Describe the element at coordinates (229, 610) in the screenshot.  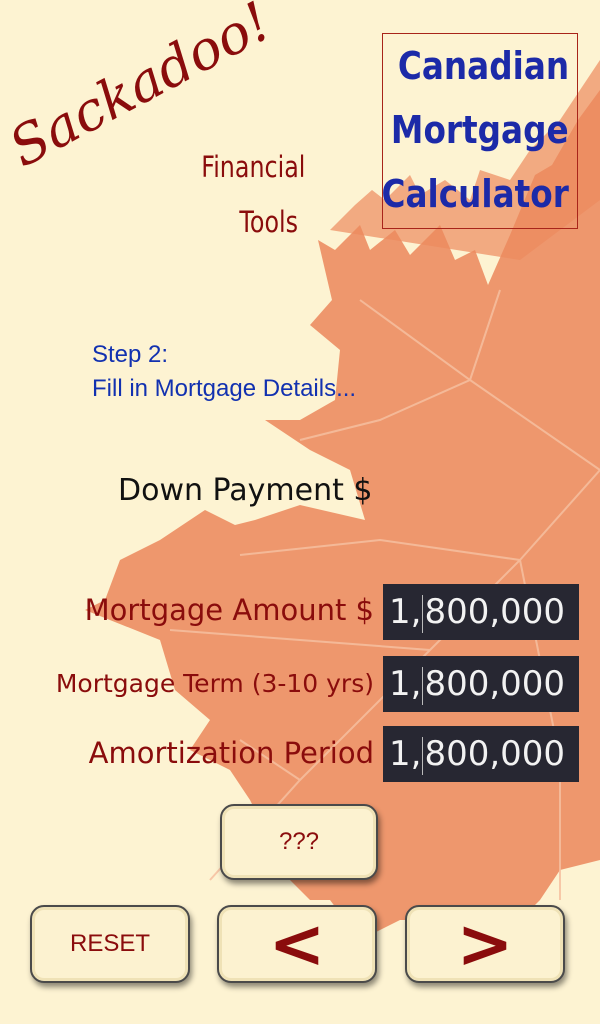
I see `mortgage-amount-label: Mortgage Amount $` at that location.